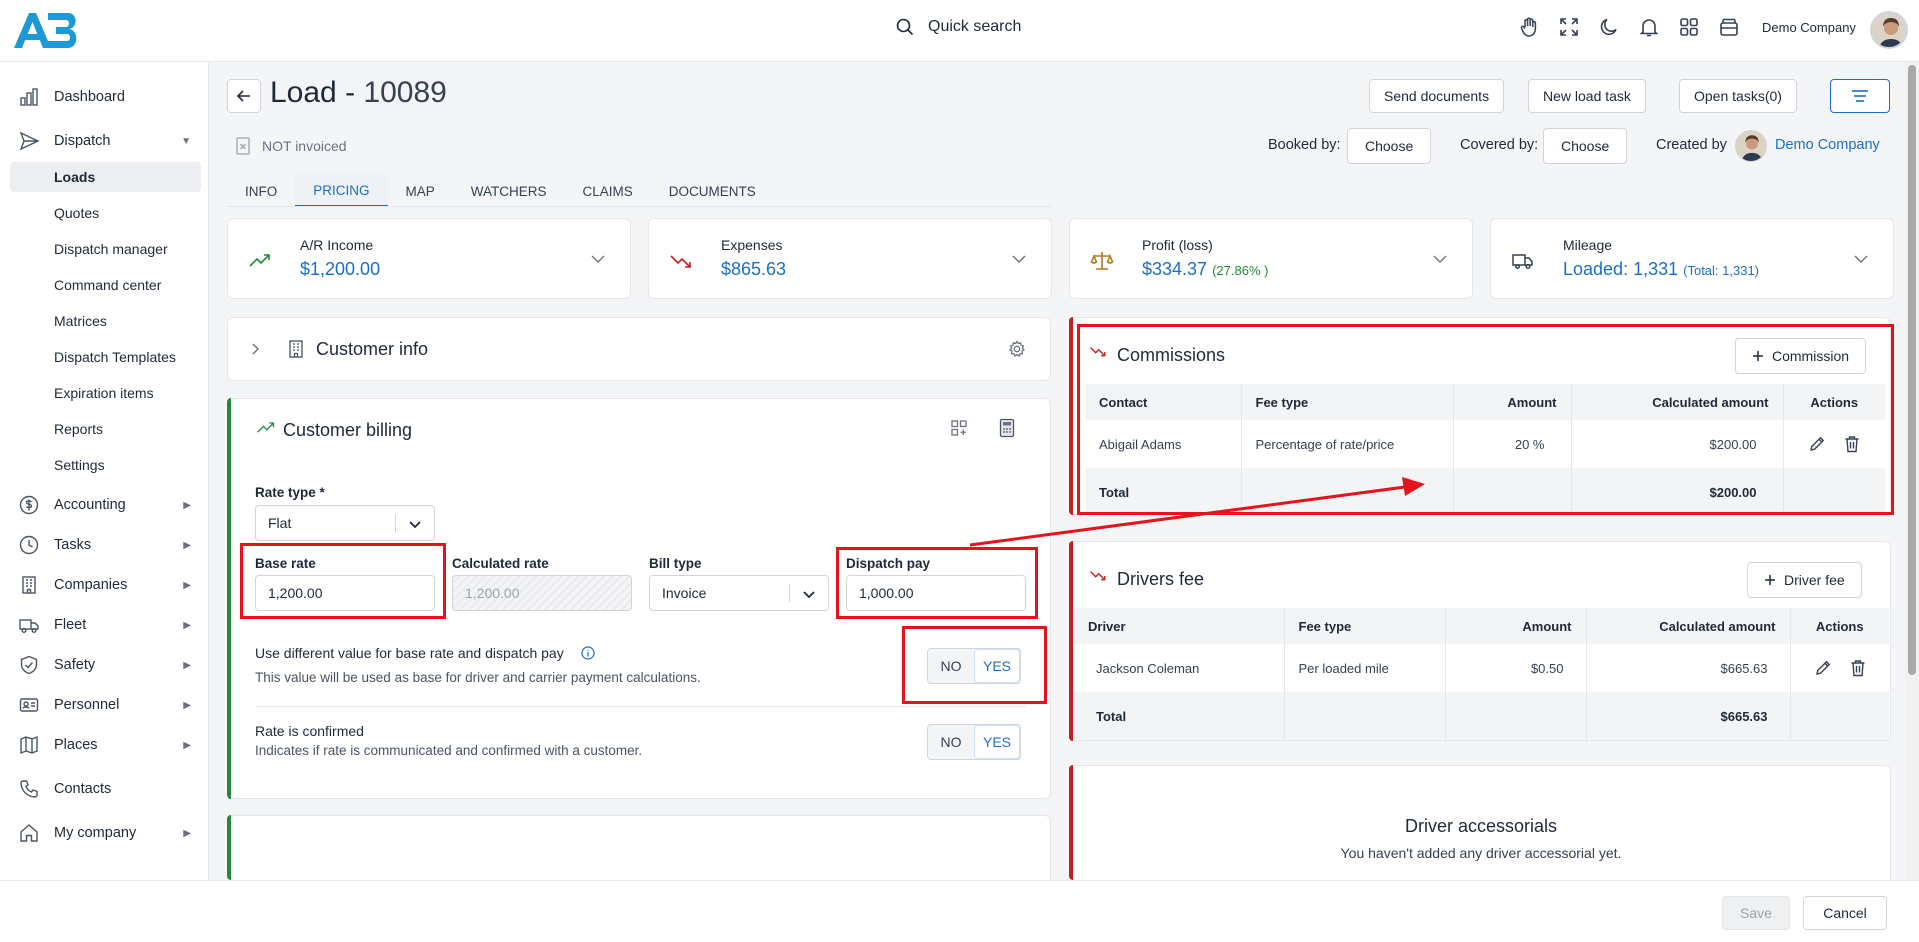 The image size is (1919, 942). I want to click on save-button: Save, so click(1756, 913).